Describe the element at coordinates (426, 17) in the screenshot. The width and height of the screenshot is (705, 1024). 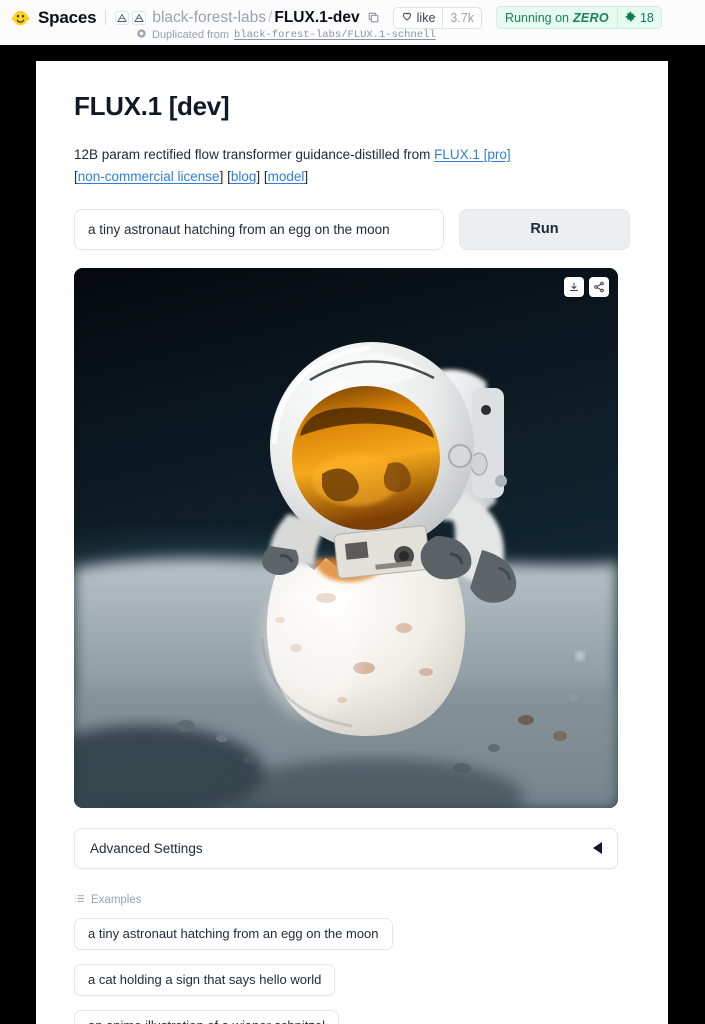
I see `like-label: like` at that location.